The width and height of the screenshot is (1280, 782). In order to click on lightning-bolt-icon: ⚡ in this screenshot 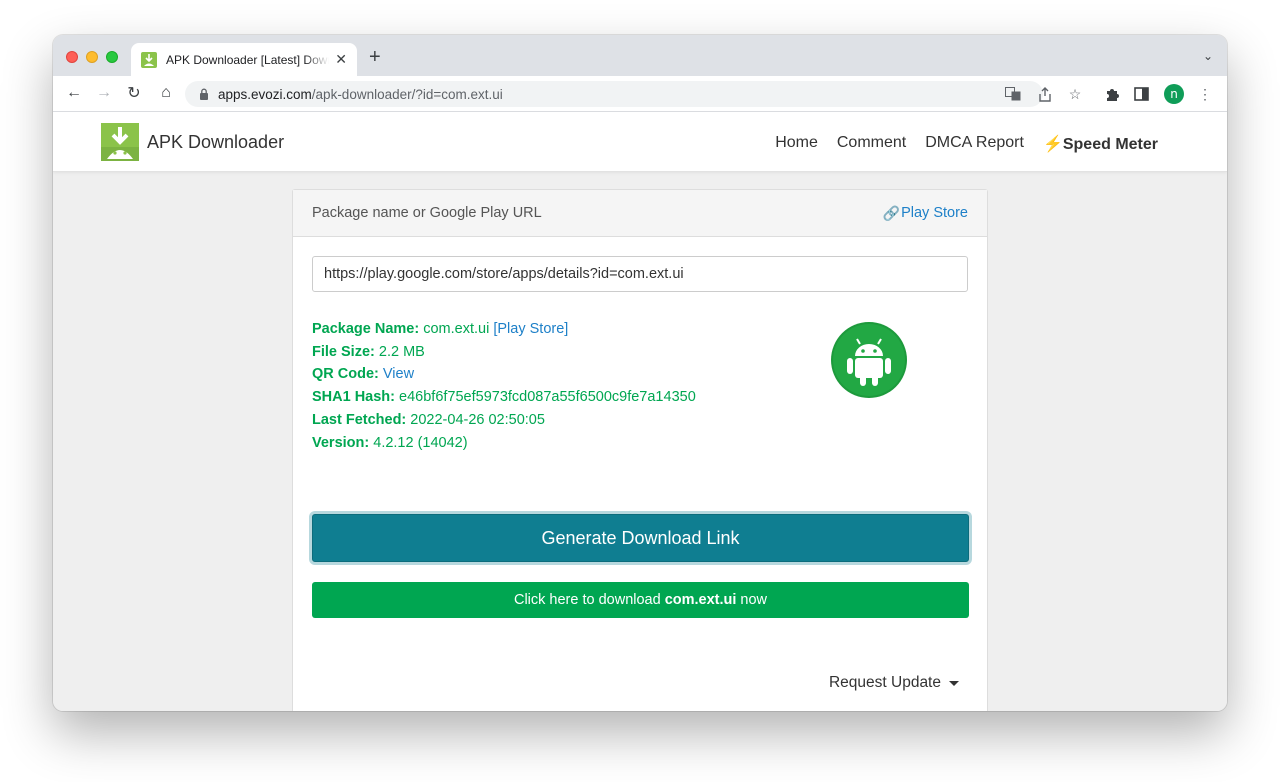, I will do `click(1052, 144)`.